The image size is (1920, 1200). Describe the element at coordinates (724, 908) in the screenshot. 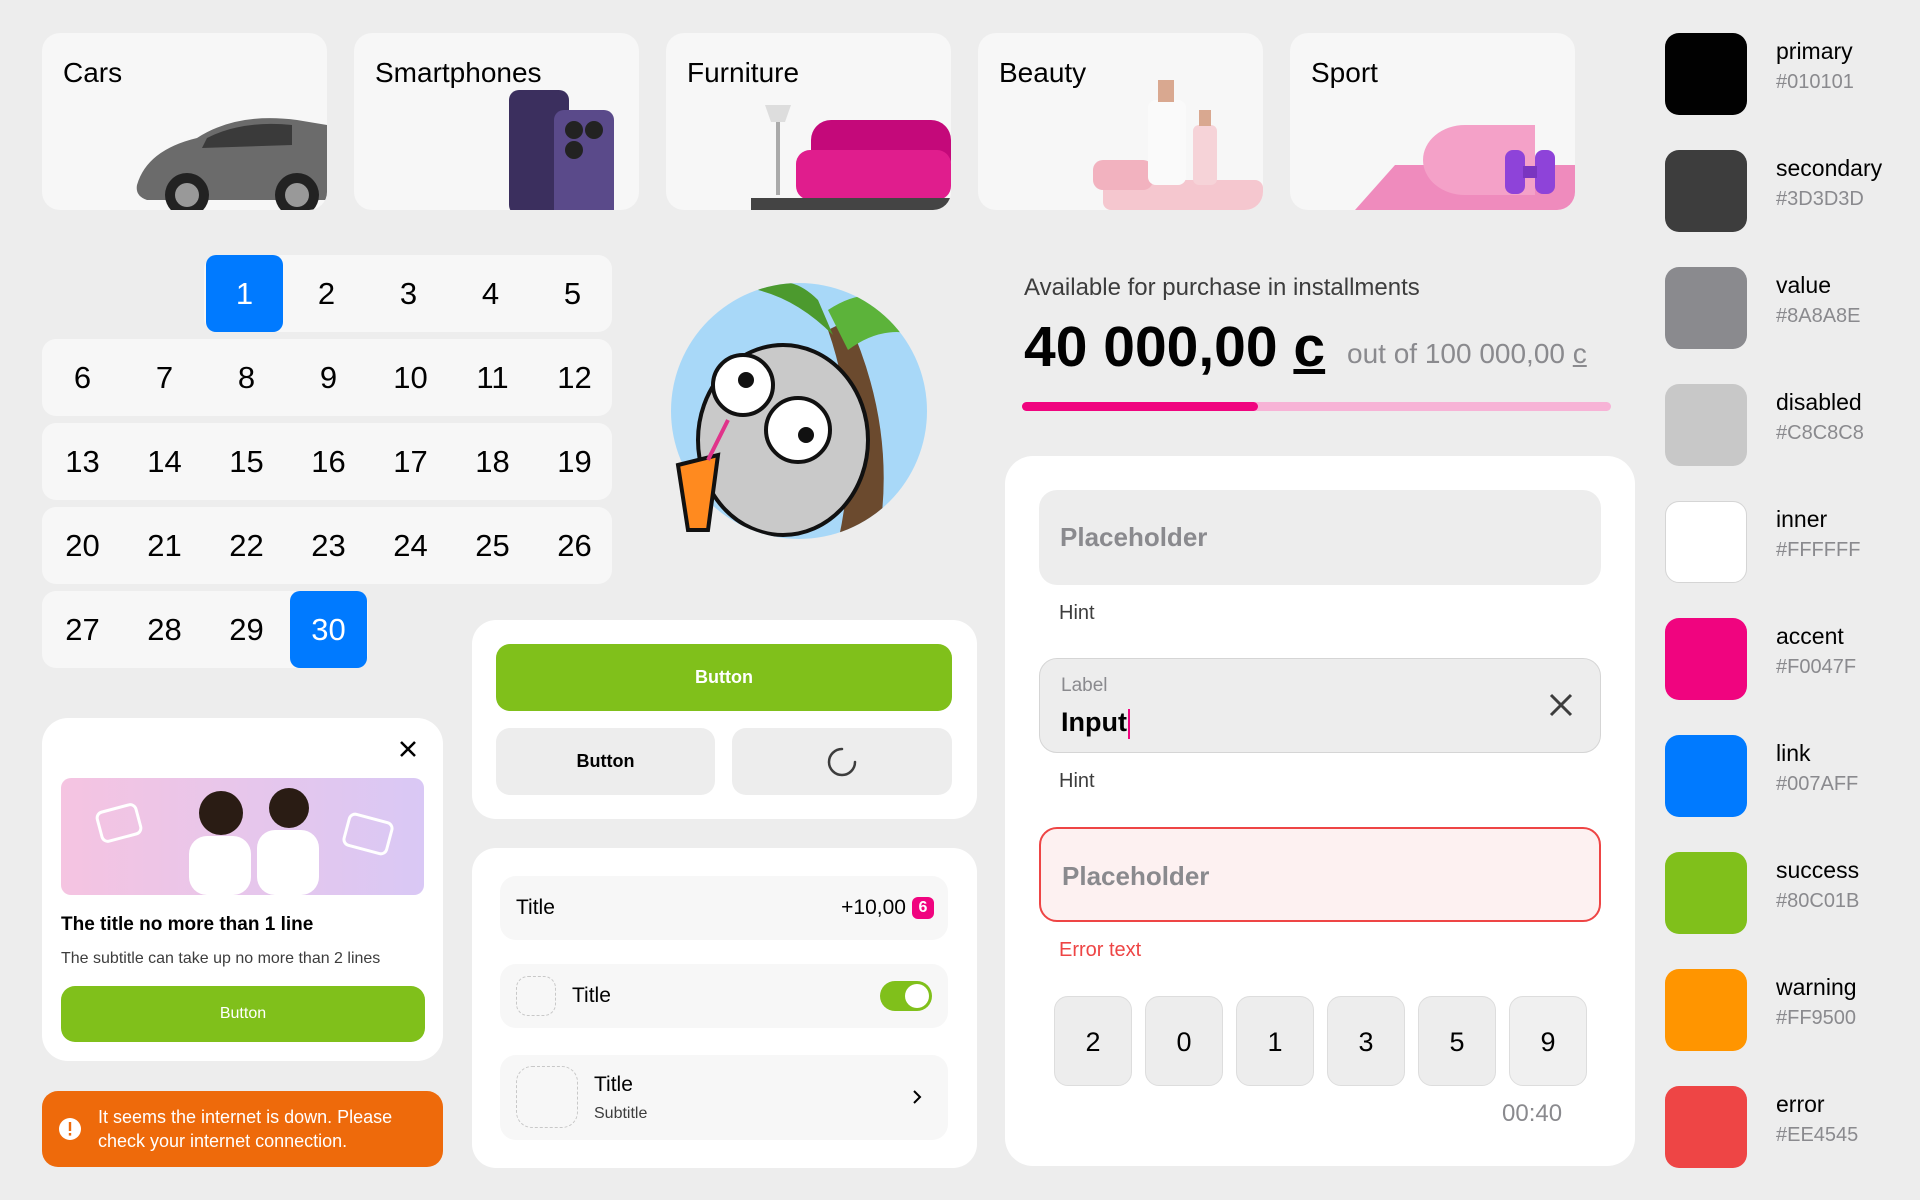

I see `list-item-value: Title +10,00 6` at that location.